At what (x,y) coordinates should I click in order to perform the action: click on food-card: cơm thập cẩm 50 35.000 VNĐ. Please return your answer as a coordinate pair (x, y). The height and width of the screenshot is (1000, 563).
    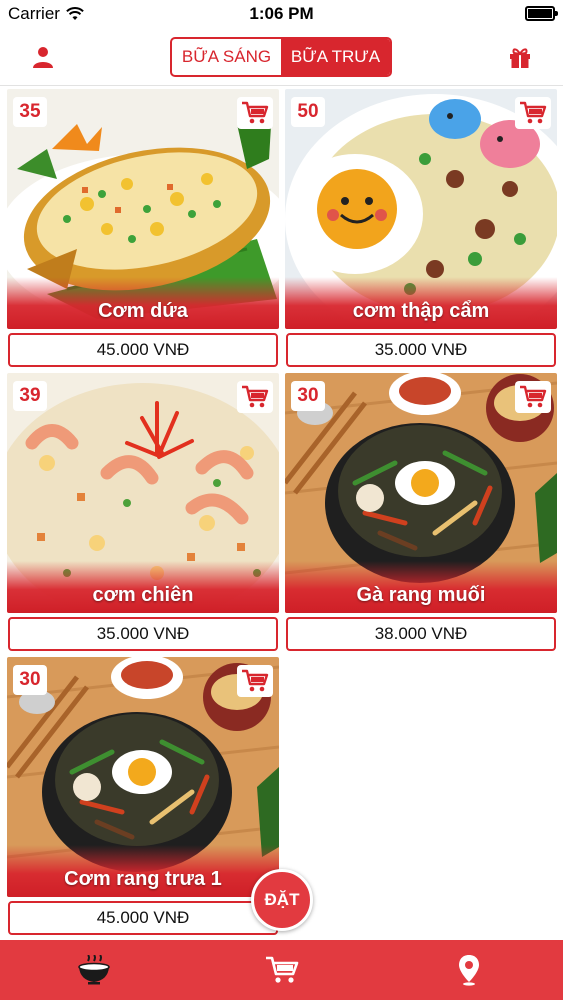
    Looking at the image, I should click on (421, 230).